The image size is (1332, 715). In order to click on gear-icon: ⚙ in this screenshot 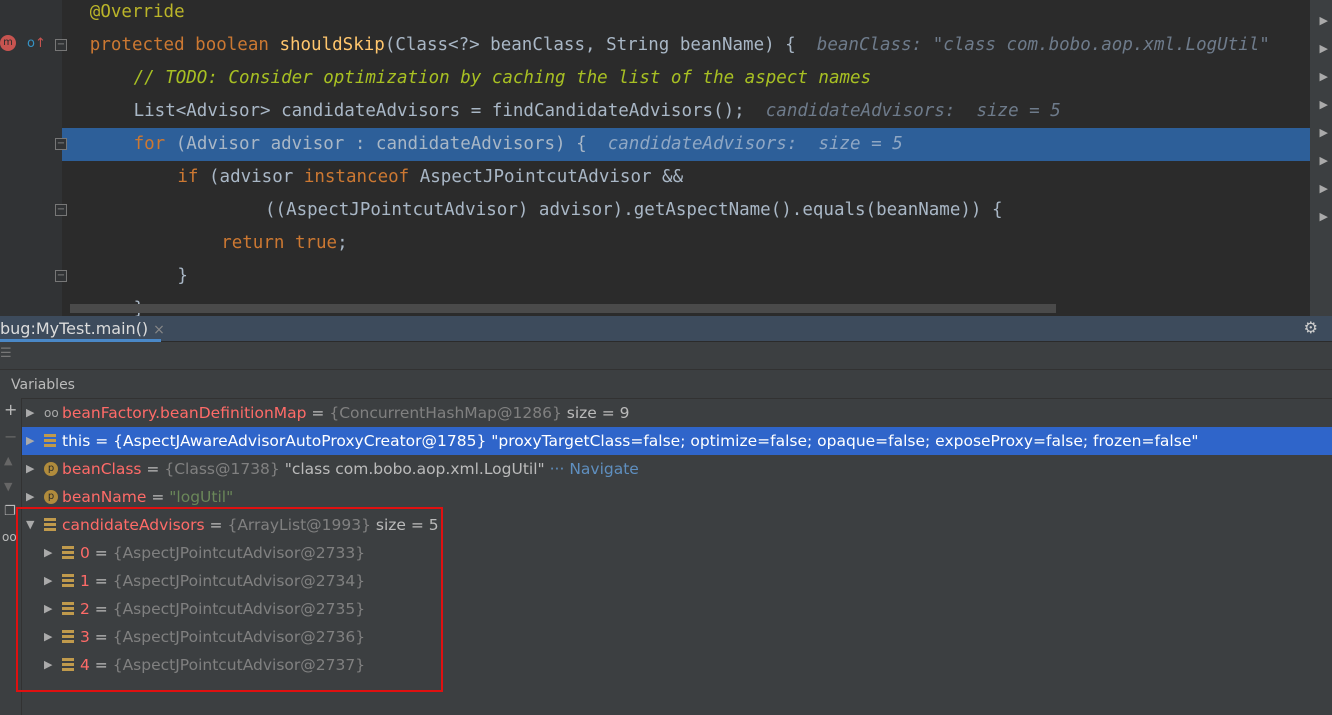, I will do `click(1311, 327)`.